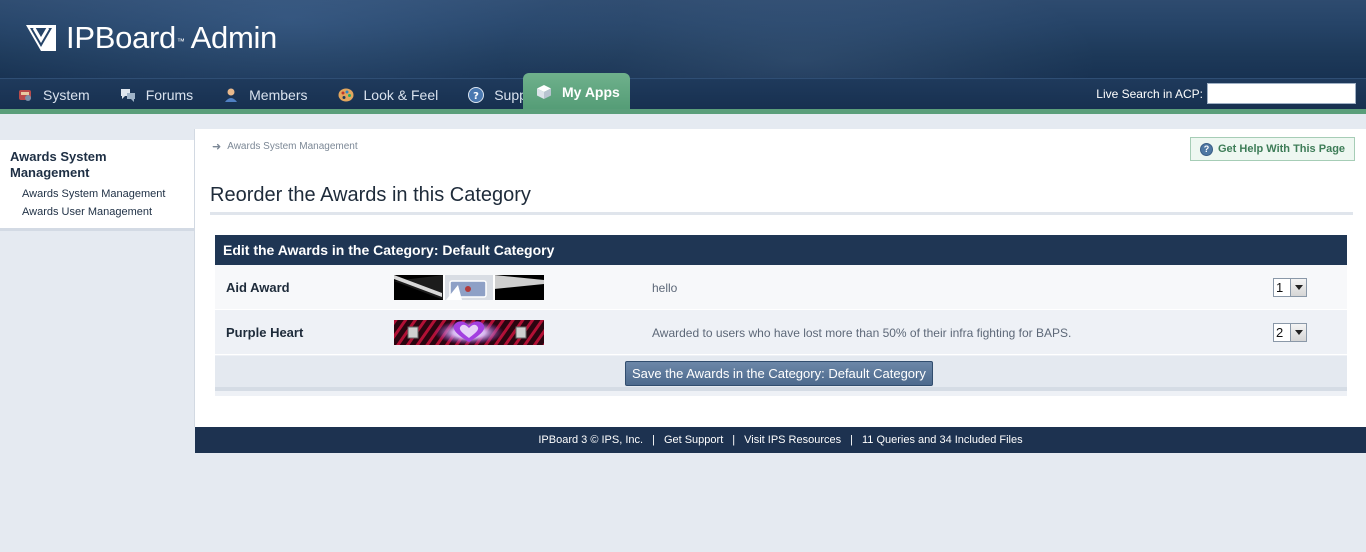 The image size is (1366, 552). I want to click on table-row: Aid Award hello 1, so click(781, 287).